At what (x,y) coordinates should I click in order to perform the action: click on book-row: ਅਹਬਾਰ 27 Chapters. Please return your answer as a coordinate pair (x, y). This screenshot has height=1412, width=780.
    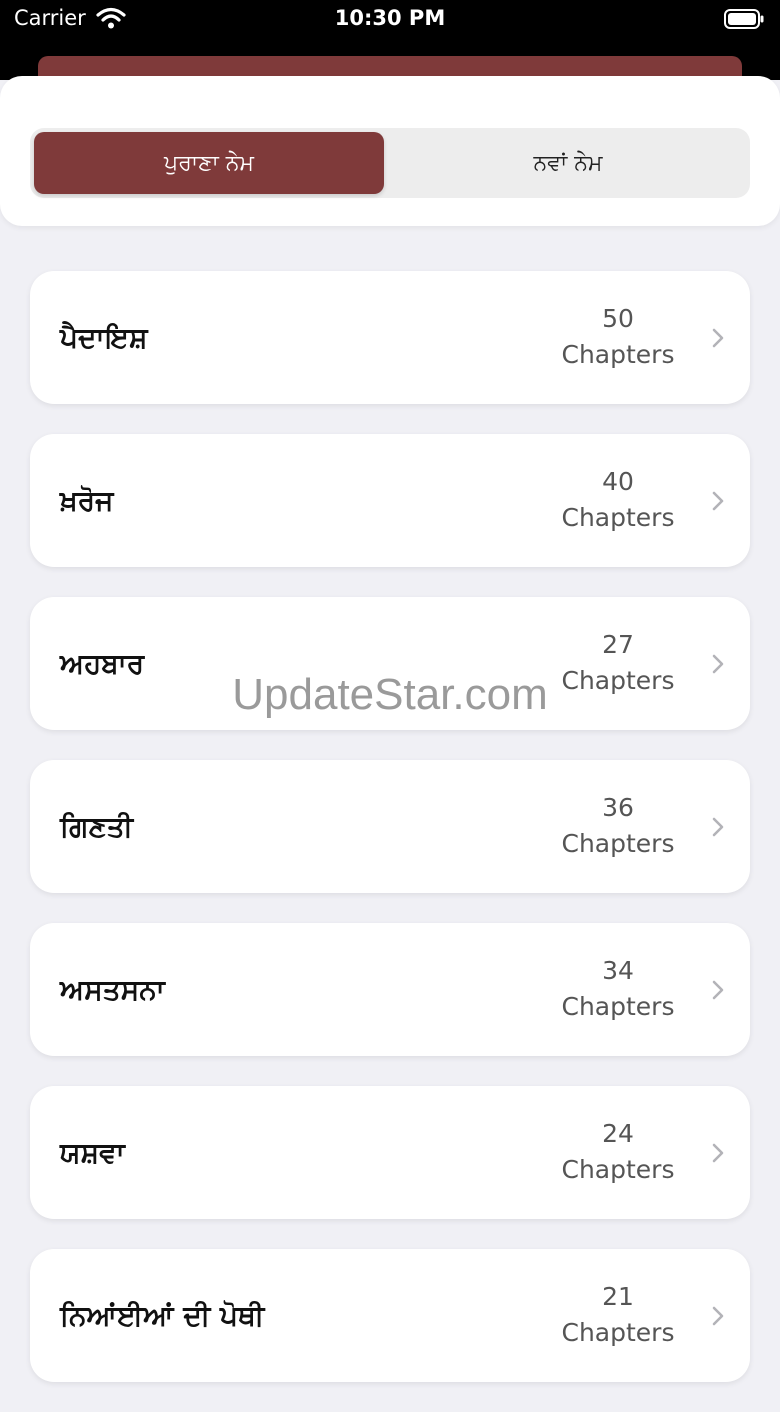
    Looking at the image, I should click on (390, 663).